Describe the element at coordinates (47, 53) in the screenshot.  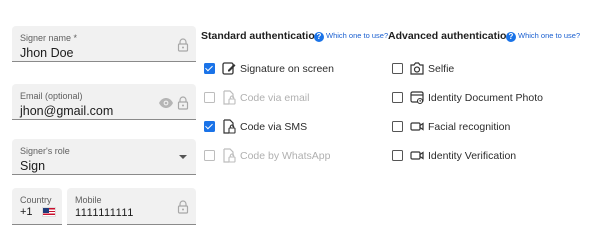
I see `signer-name-value: Jhon Doe` at that location.